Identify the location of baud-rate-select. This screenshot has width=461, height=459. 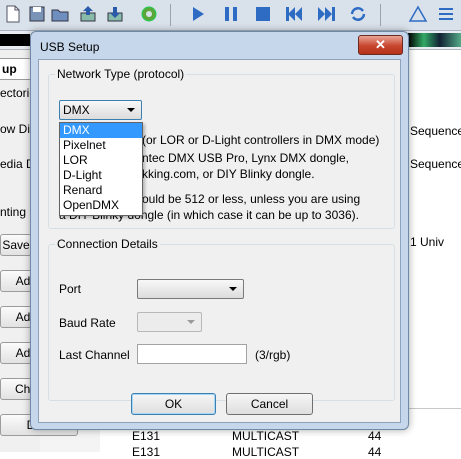
(169, 322).